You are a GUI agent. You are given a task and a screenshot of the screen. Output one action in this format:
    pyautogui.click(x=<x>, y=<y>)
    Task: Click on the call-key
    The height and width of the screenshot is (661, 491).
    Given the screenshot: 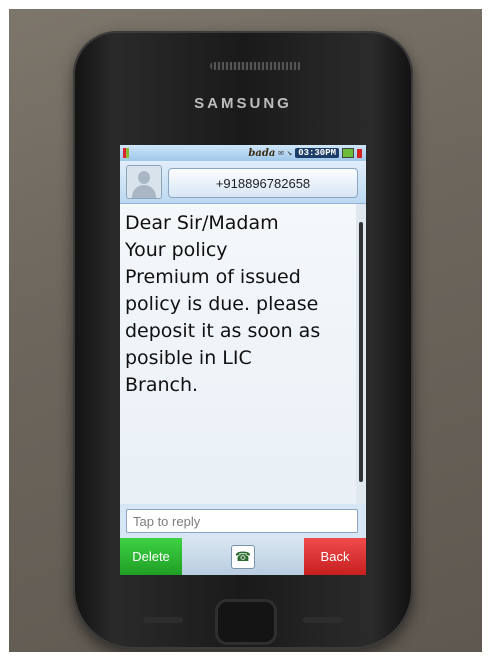 What is the action you would take?
    pyautogui.click(x=163, y=620)
    